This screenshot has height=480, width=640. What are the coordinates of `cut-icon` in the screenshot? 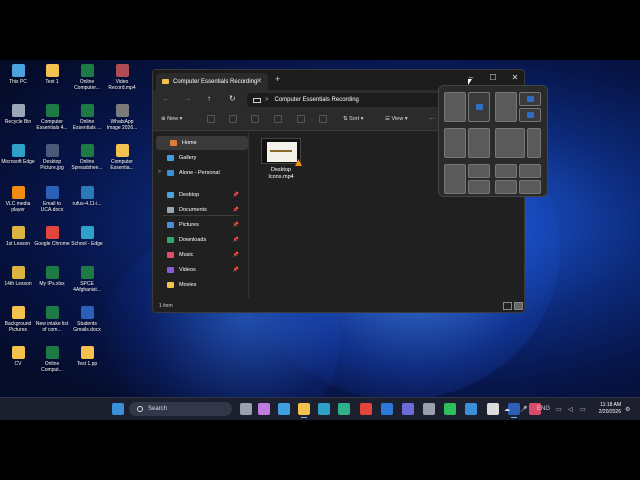 It's located at (211, 119).